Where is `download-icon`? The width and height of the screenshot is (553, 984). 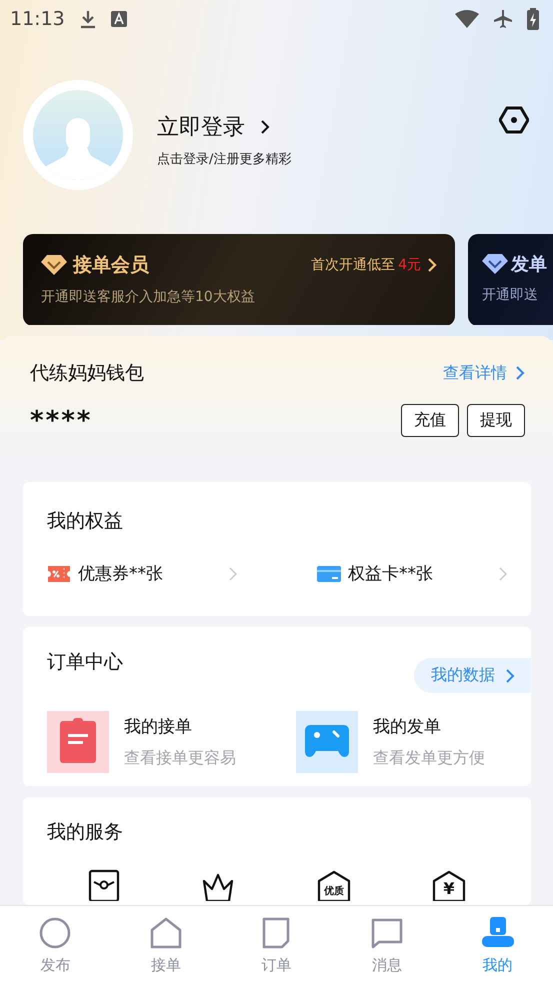
download-icon is located at coordinates (87, 18).